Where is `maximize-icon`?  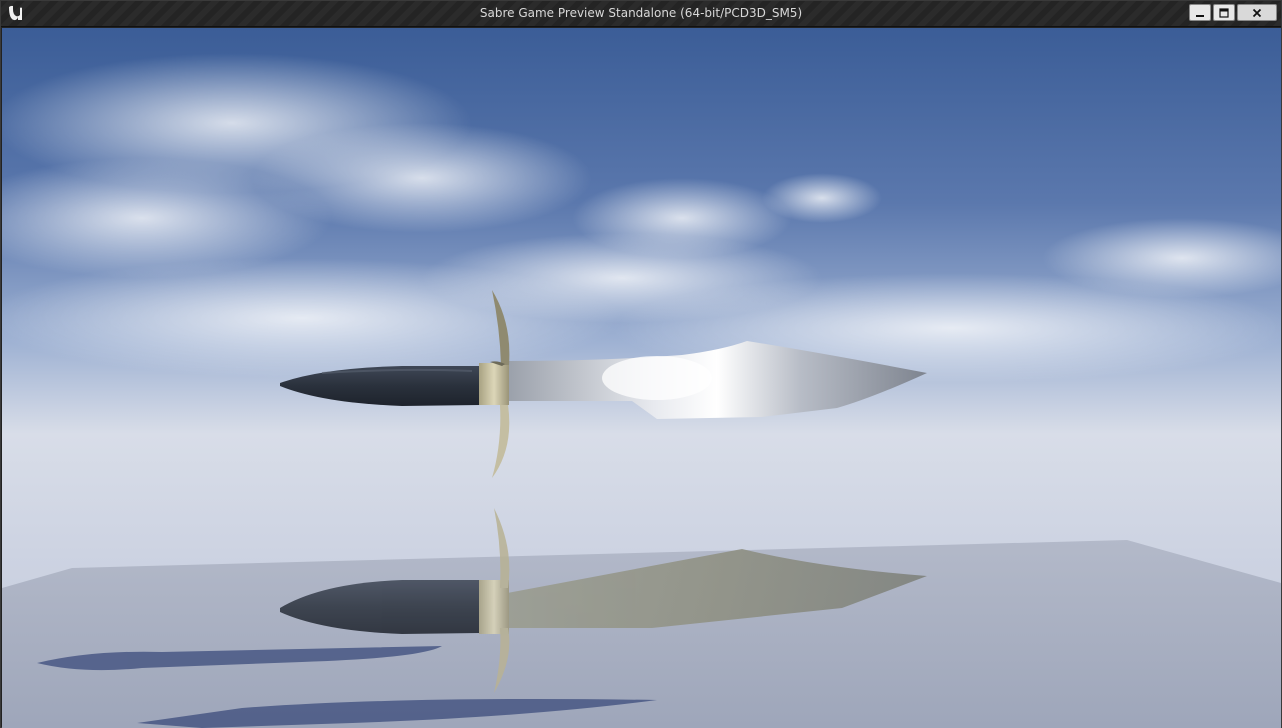
maximize-icon is located at coordinates (1224, 12).